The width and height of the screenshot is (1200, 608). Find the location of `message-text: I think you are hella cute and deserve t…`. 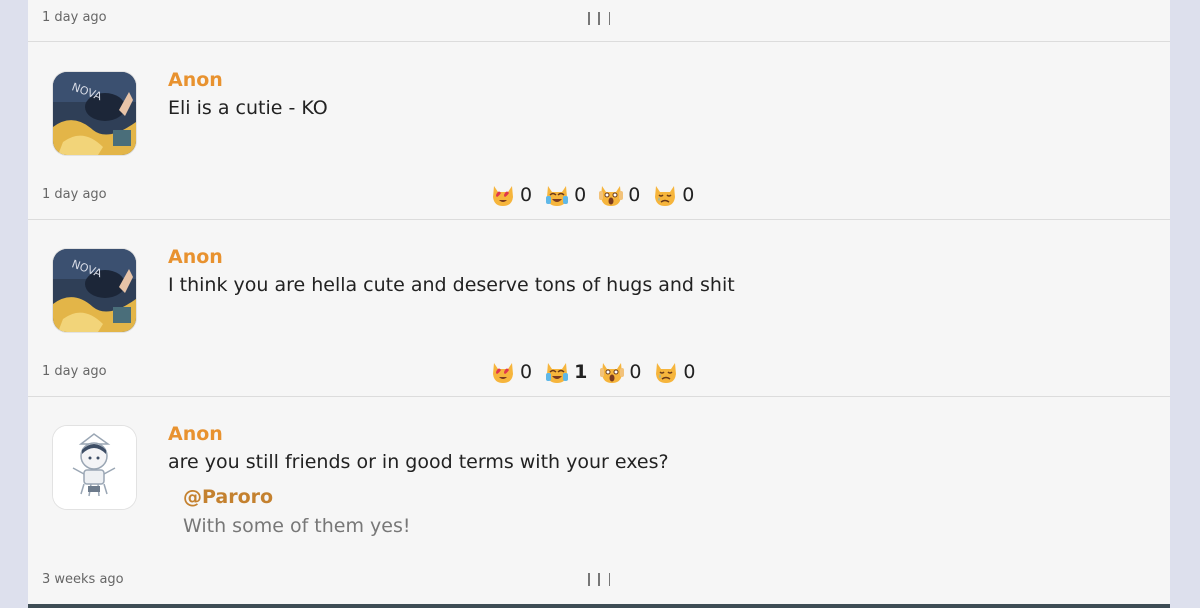

message-text: I think you are hella cute and deserve t… is located at coordinates (451, 285).